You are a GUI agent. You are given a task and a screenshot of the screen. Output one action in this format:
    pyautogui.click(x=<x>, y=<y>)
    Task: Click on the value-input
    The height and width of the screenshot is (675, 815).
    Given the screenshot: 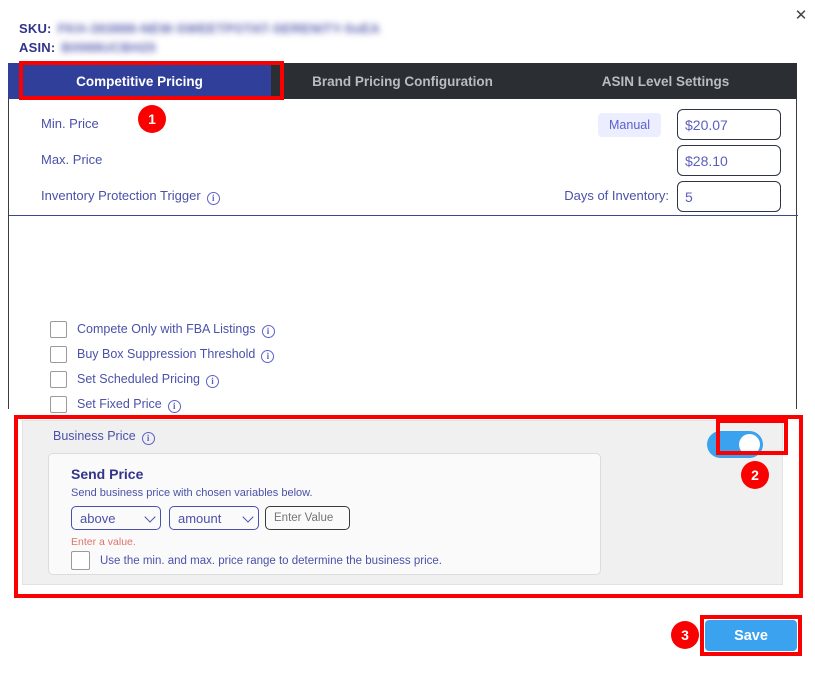 What is the action you would take?
    pyautogui.click(x=307, y=518)
    